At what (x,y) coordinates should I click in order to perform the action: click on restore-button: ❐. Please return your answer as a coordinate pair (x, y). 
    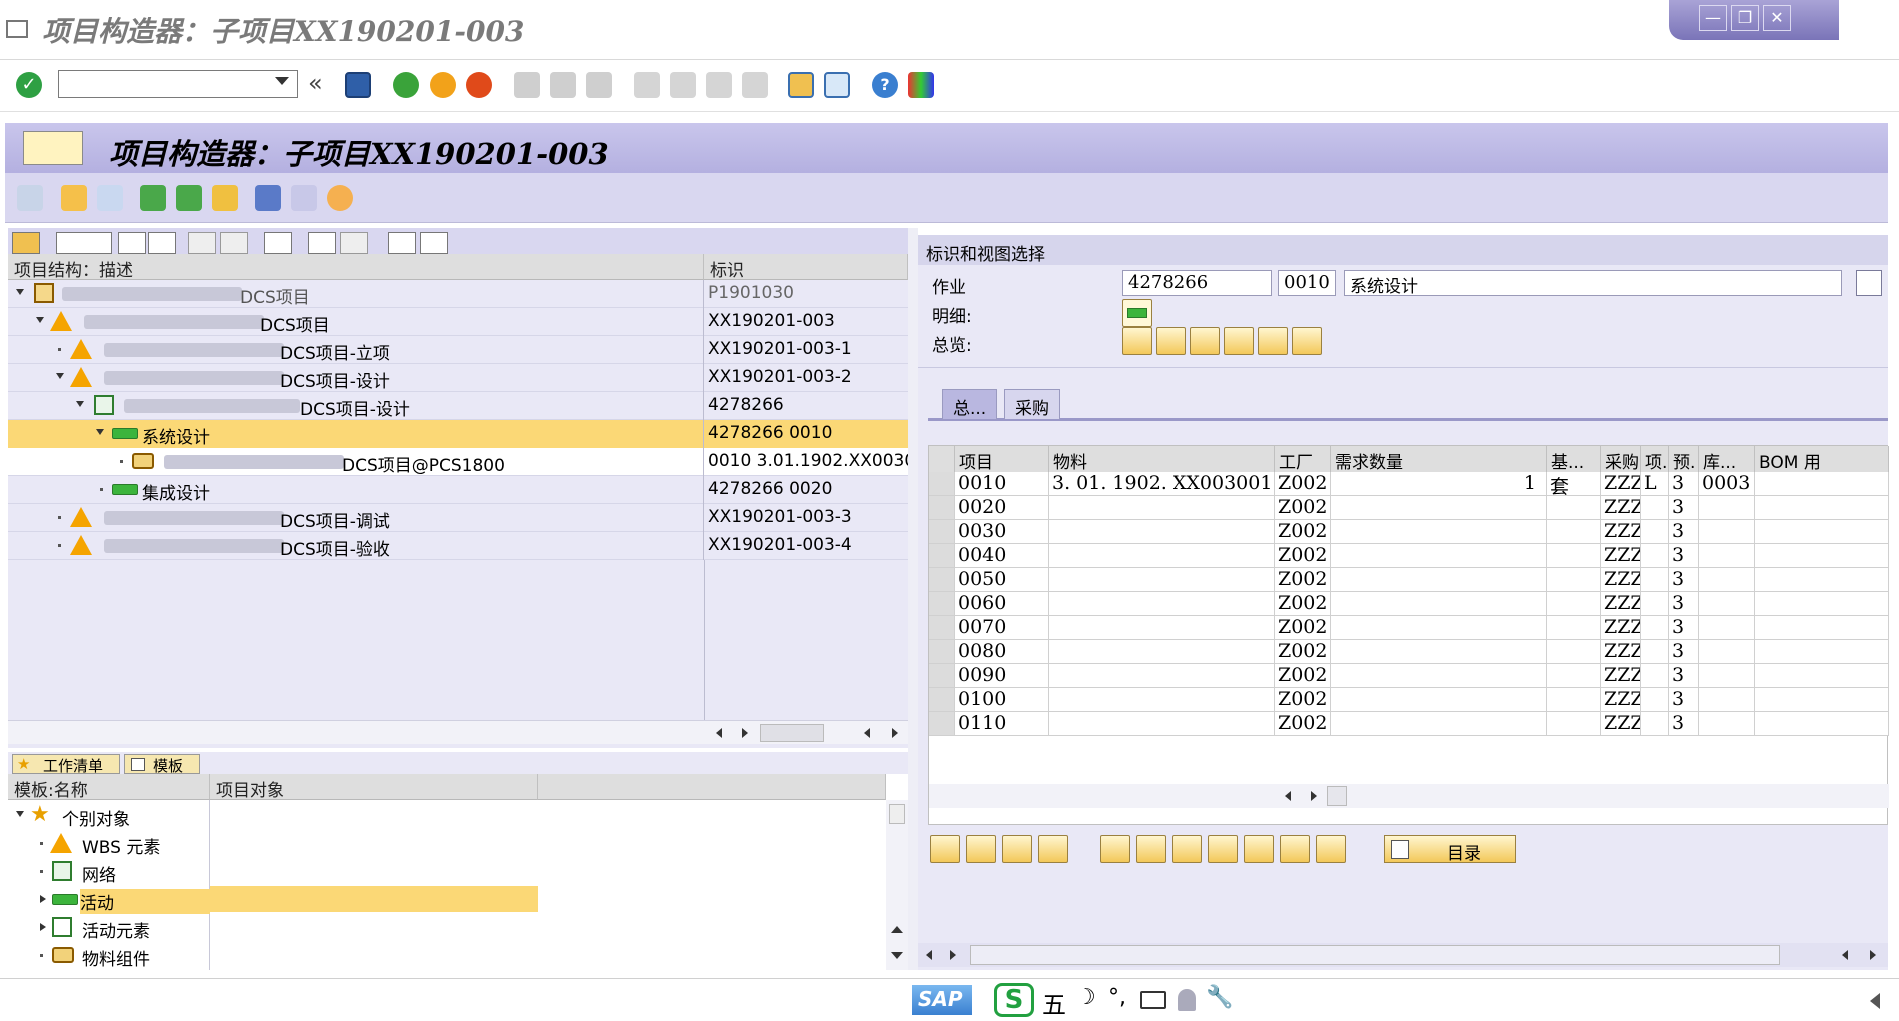
    Looking at the image, I should click on (1745, 18).